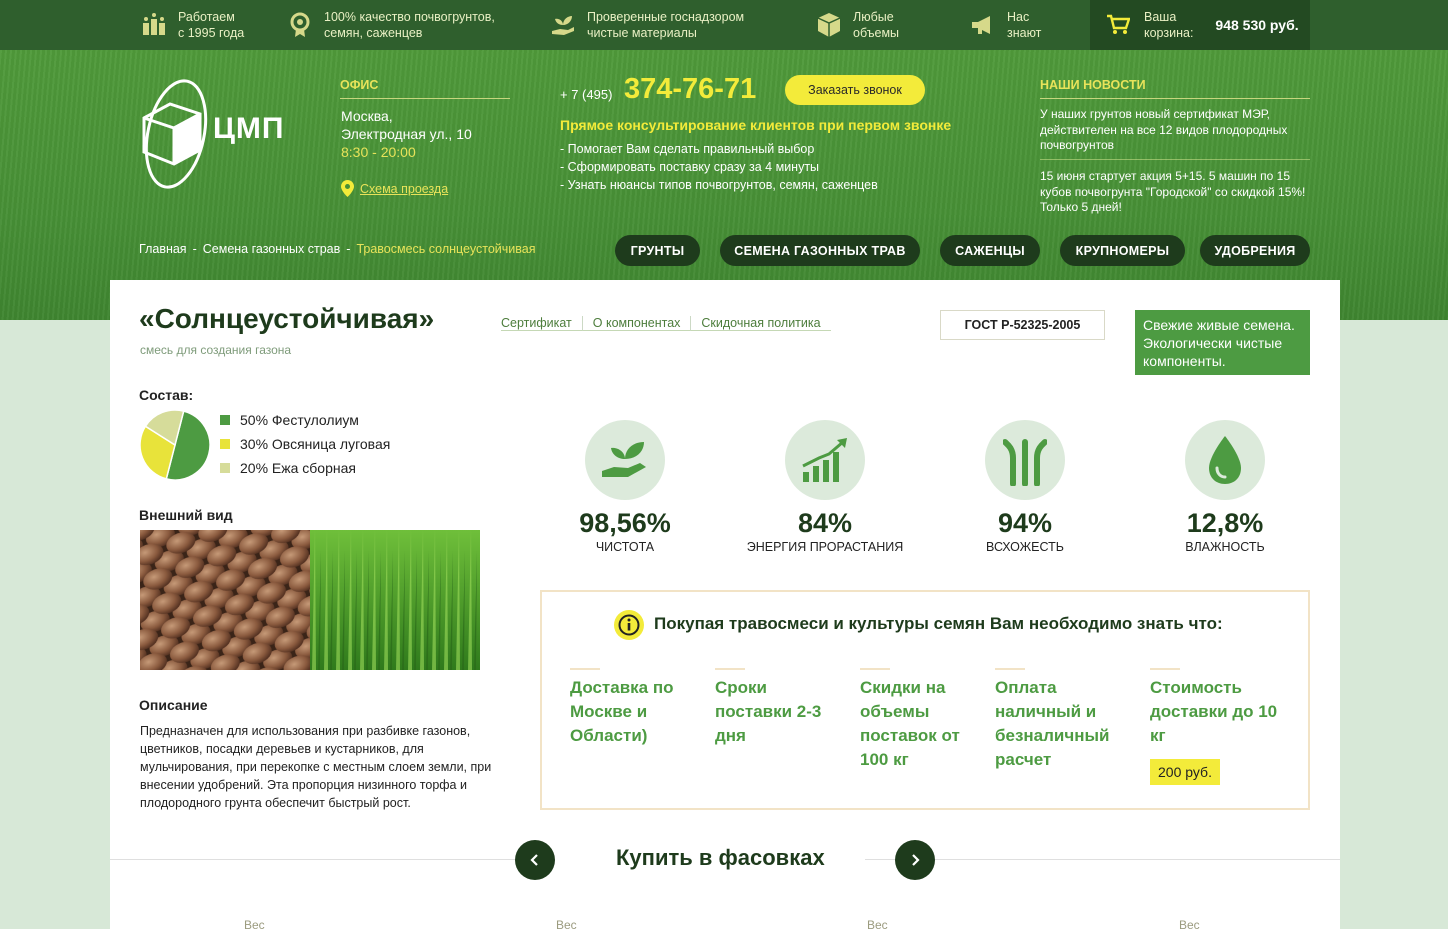  Describe the element at coordinates (642, 33) in the screenshot. I see `topbar-text: чистые материалы` at that location.